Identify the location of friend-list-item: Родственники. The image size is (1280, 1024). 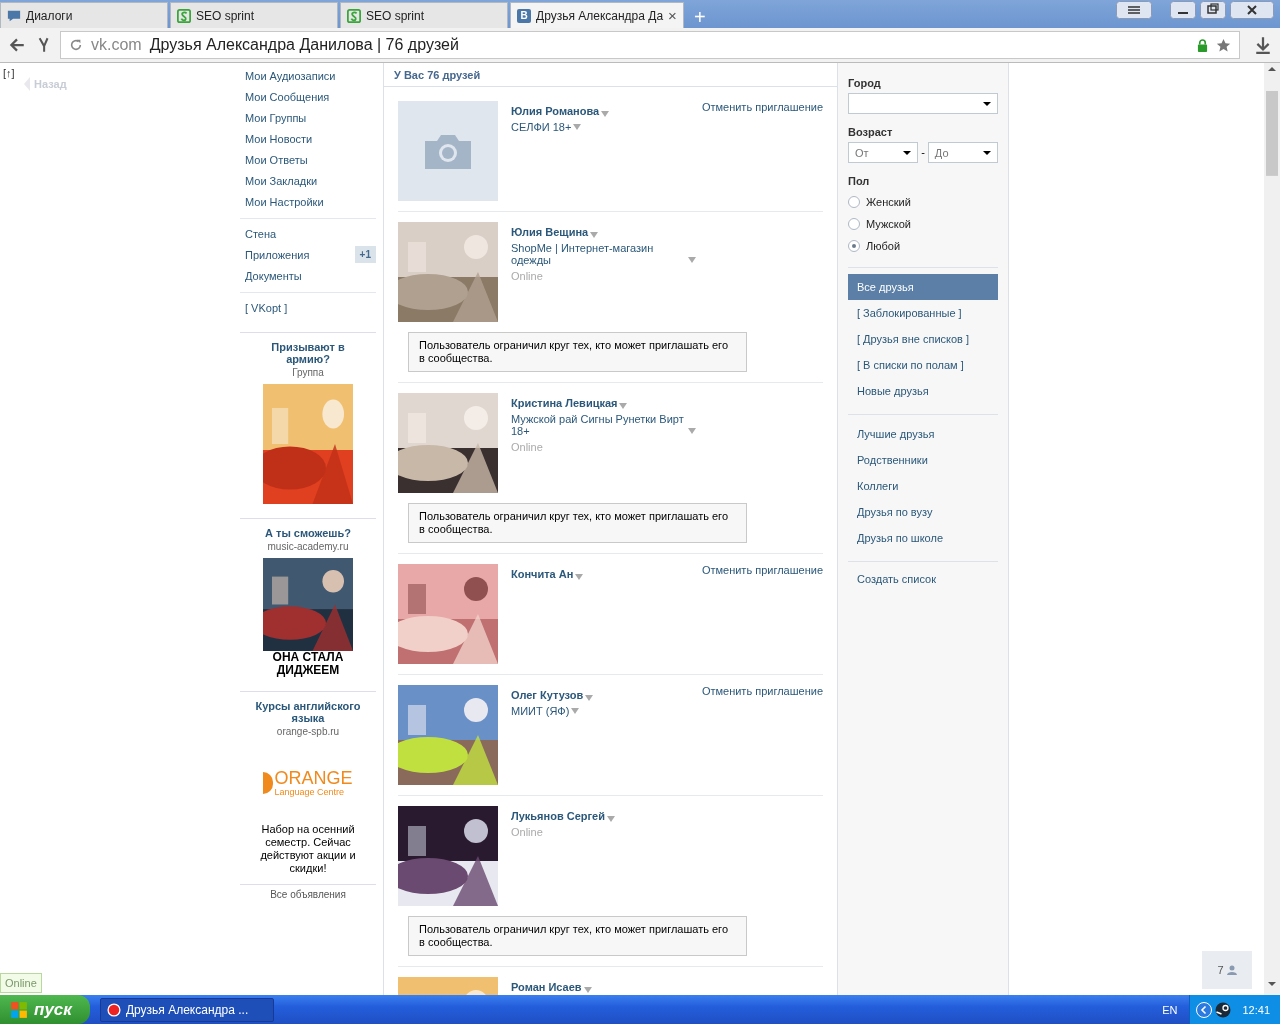
(923, 460).